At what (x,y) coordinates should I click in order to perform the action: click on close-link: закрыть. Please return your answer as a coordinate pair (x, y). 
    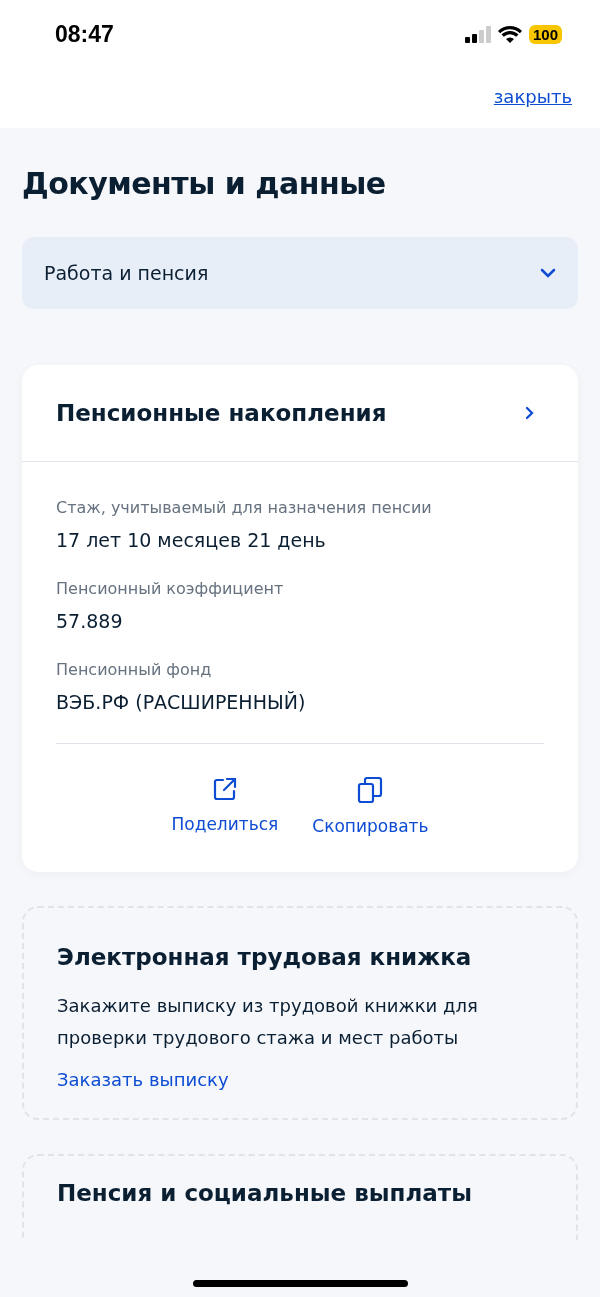
    Looking at the image, I should click on (532, 96).